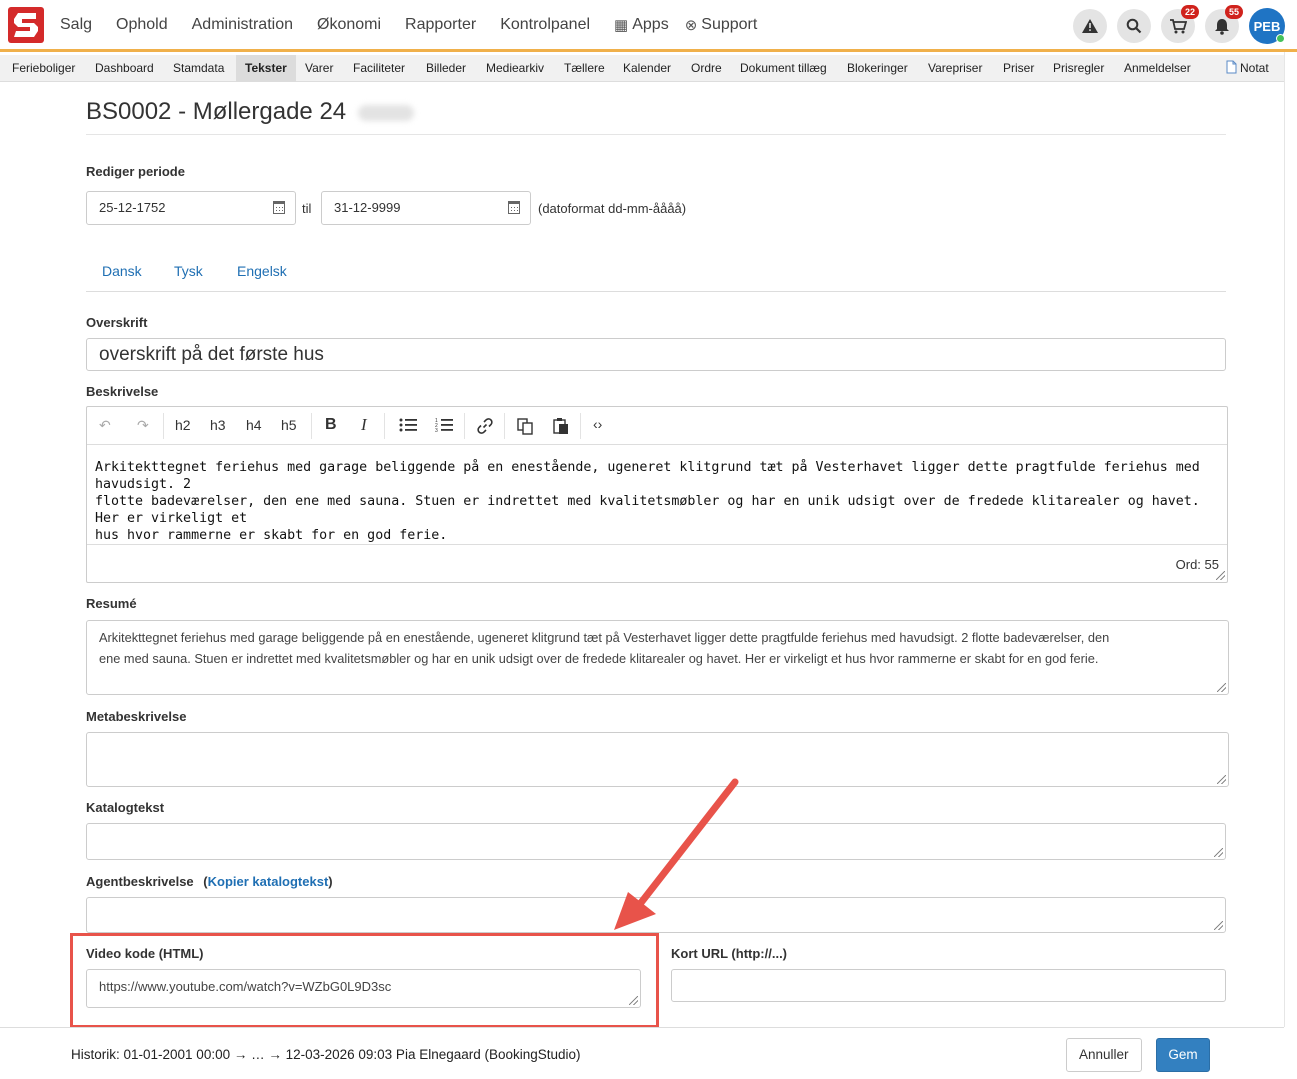  I want to click on notification-count-badge: 55, so click(1233, 12).